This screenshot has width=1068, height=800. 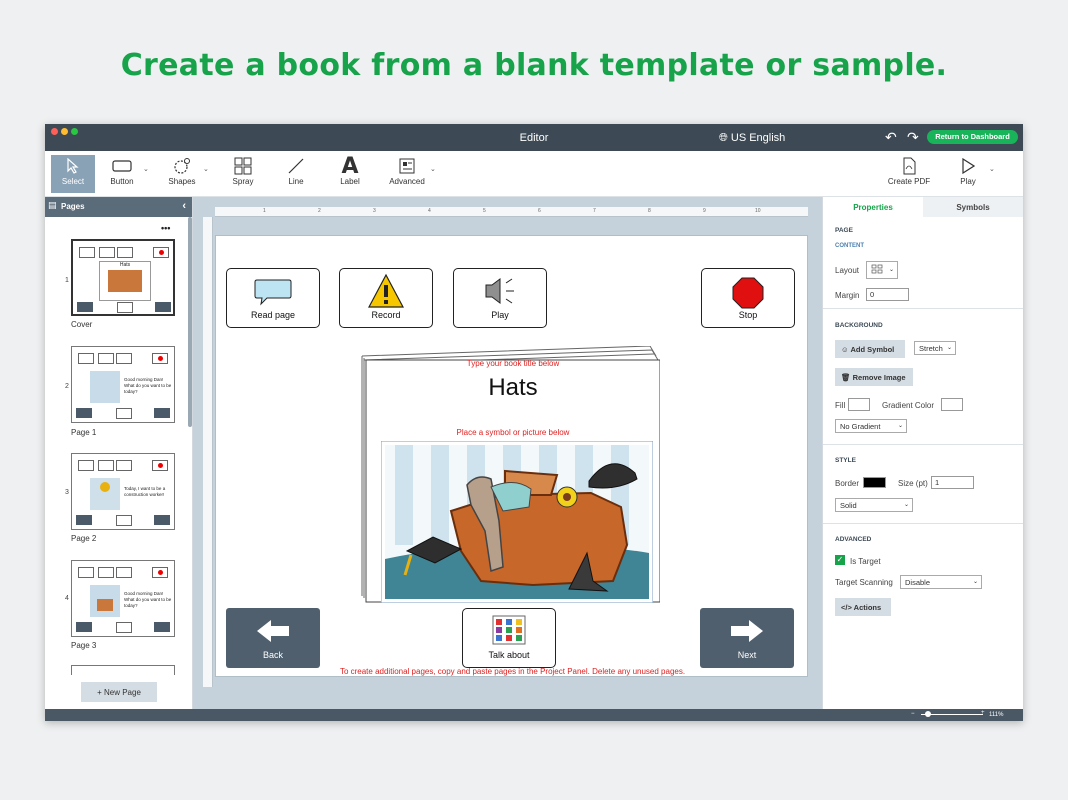 I want to click on stop-button: Stop, so click(x=748, y=298).